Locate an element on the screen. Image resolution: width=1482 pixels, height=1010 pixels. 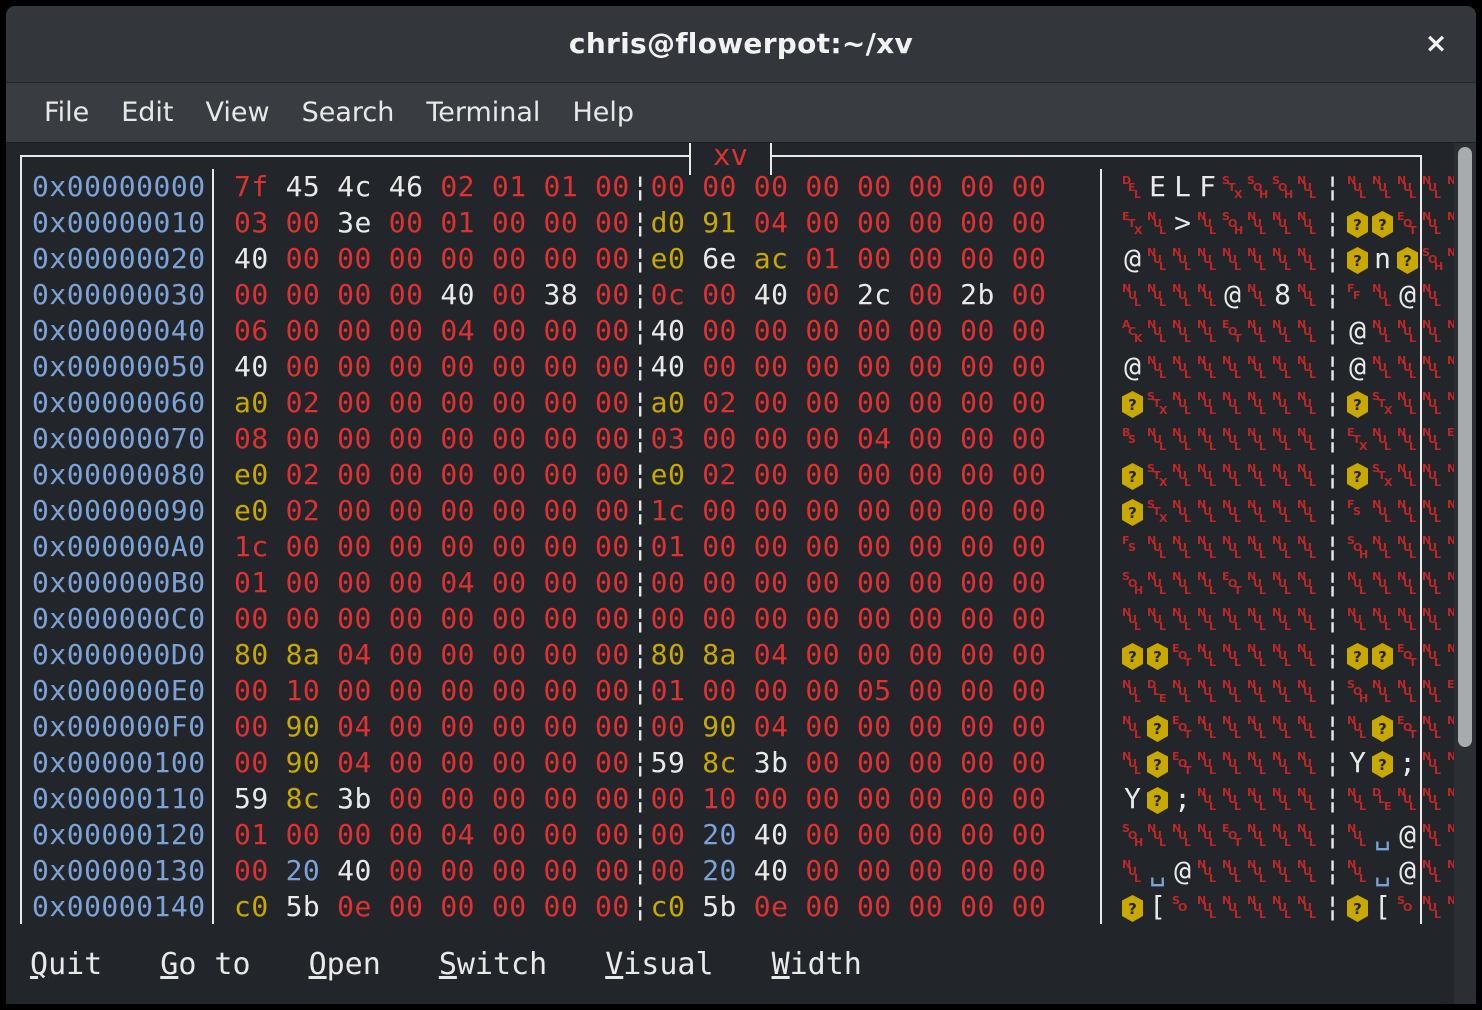
hex-byte: 0c is located at coordinates (668, 294).